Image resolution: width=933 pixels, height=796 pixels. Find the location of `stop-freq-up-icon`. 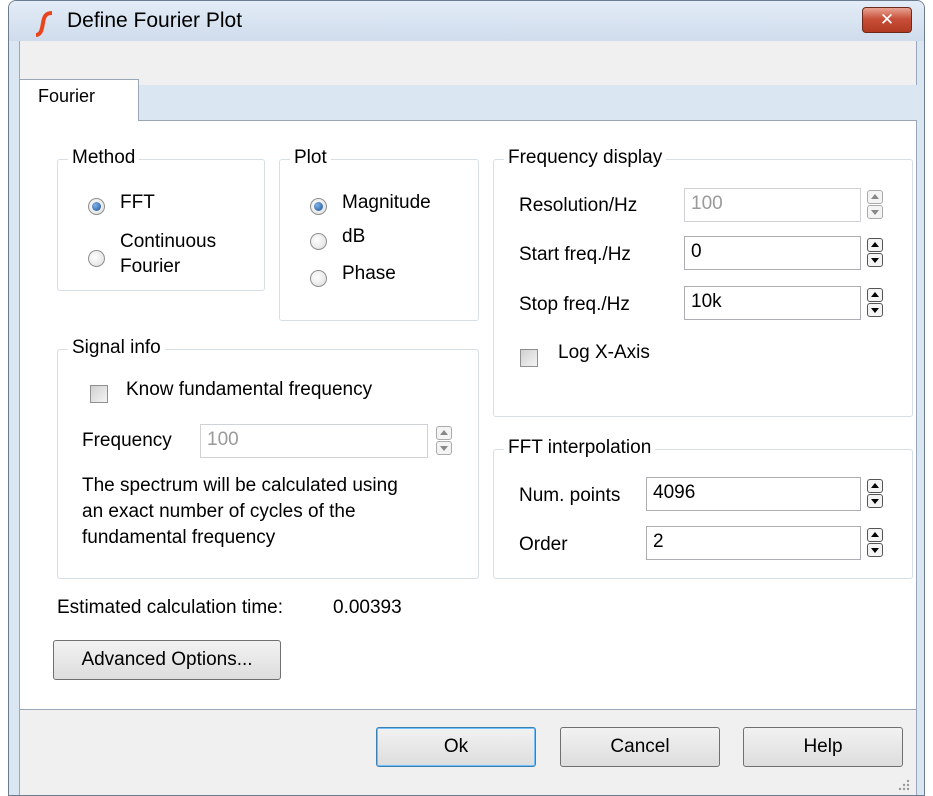

stop-freq-up-icon is located at coordinates (875, 295).